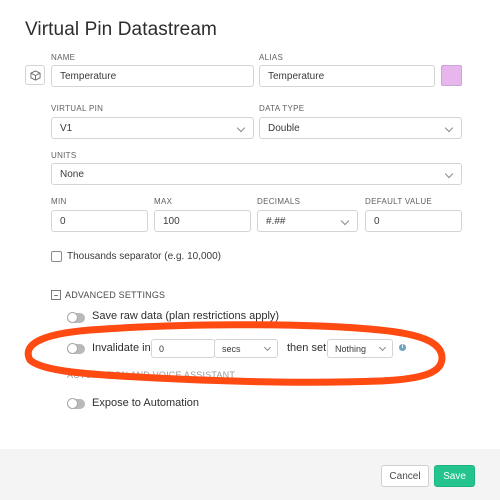 Image resolution: width=500 pixels, height=500 pixels. Describe the element at coordinates (399, 201) in the screenshot. I see `default-value-label: DEFAULT VALUE` at that location.